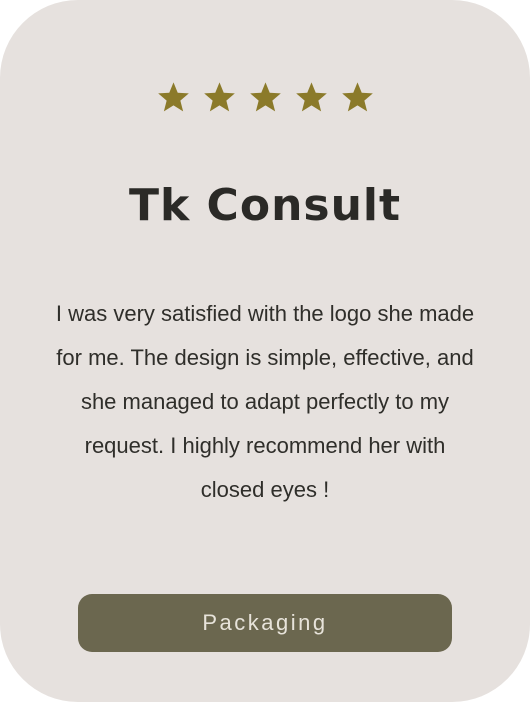 This screenshot has width=532, height=702. Describe the element at coordinates (265, 205) in the screenshot. I see `client-name: Tk Consult` at that location.